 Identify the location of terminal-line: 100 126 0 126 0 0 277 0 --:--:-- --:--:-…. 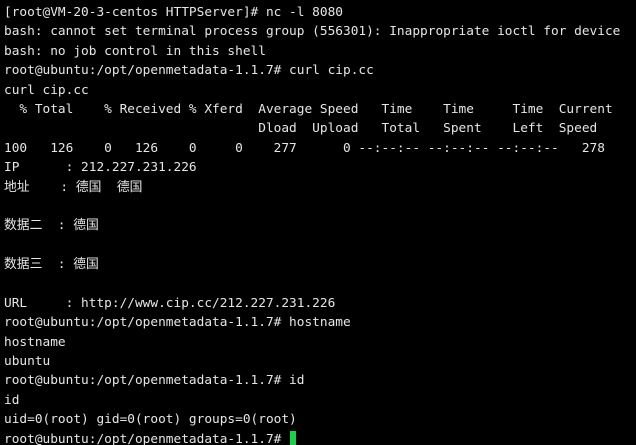
(304, 148).